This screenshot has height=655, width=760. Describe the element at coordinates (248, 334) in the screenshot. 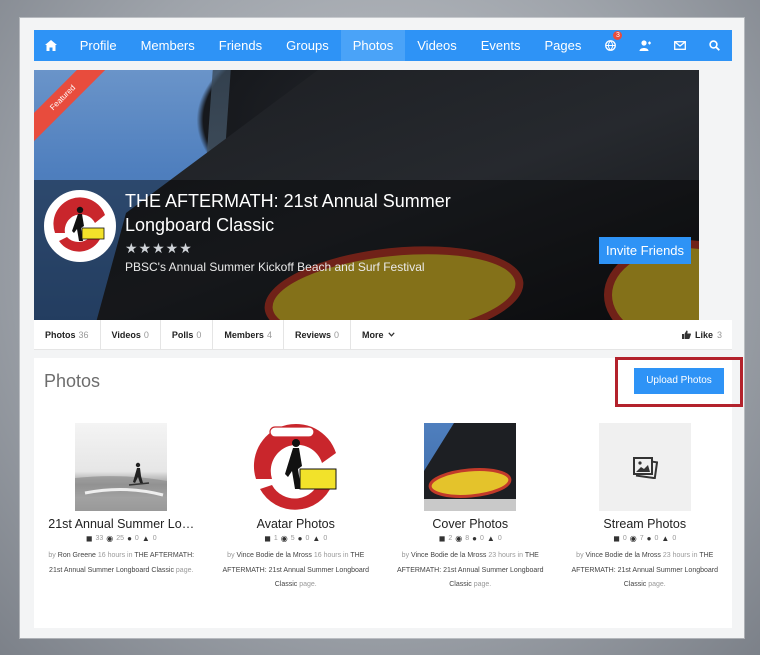

I see `tab-members: Members 4` at that location.